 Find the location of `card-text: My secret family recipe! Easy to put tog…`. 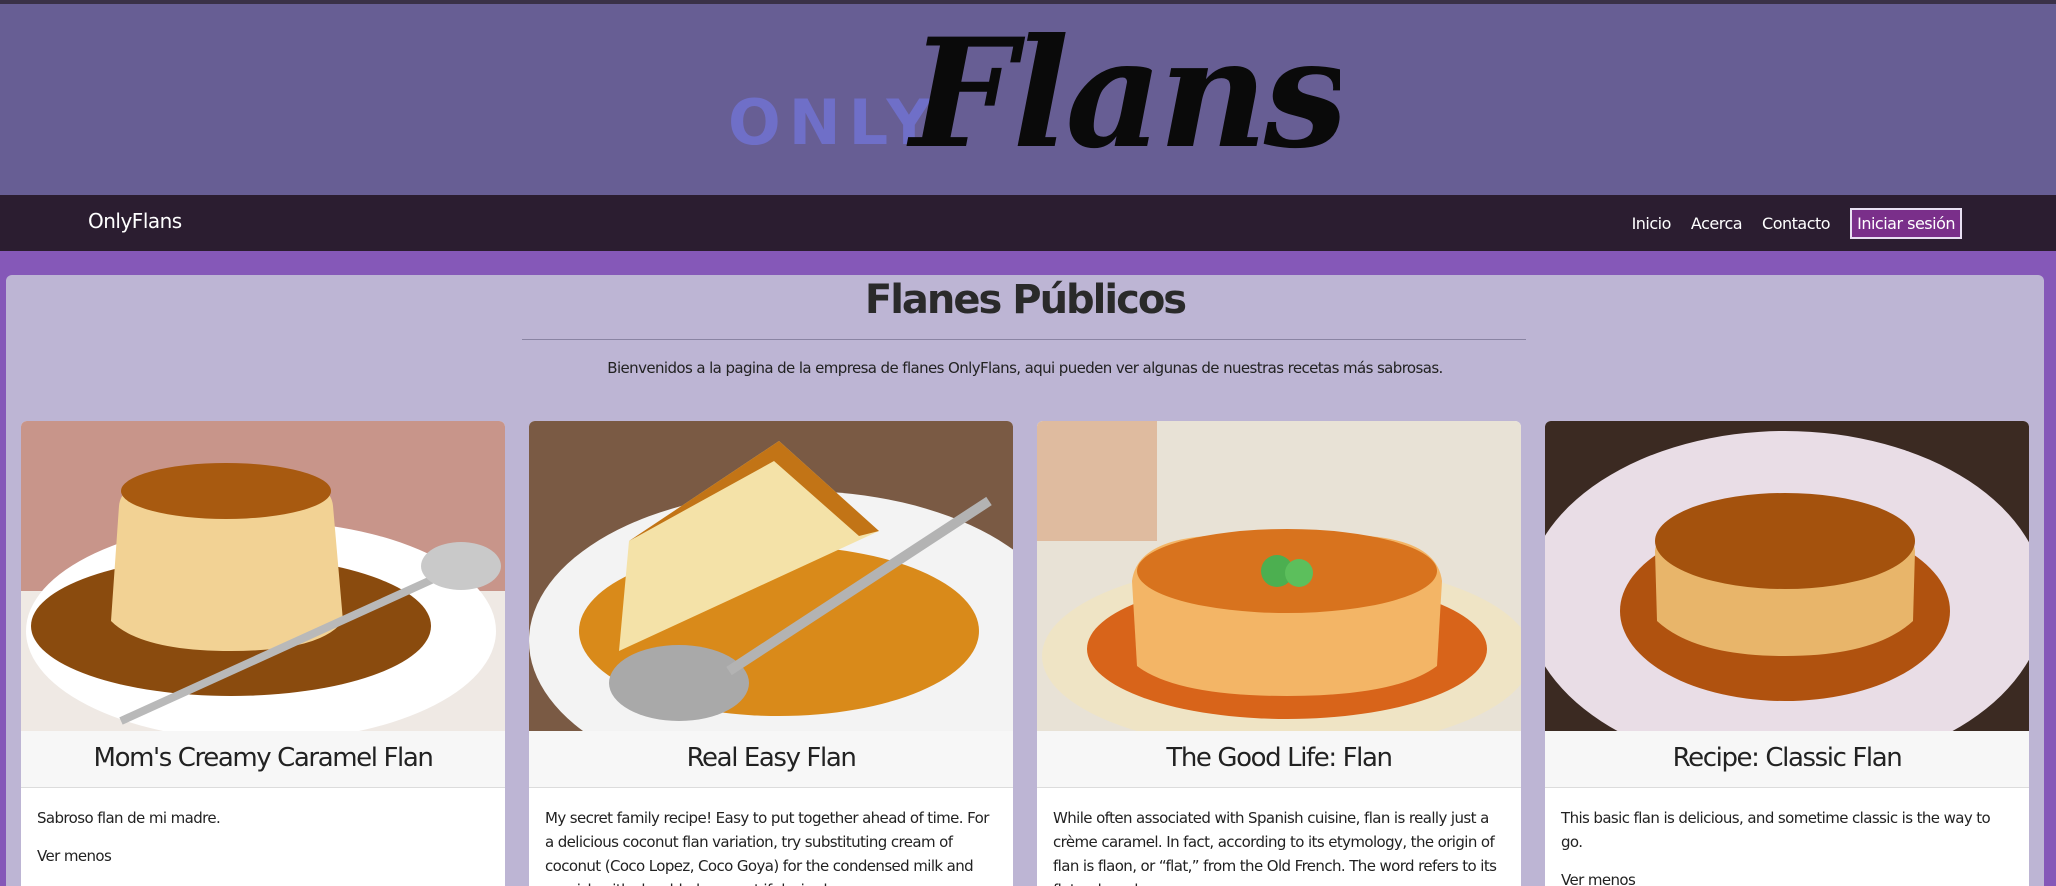

card-text: My secret family recipe! Easy to put tog… is located at coordinates (767, 847).